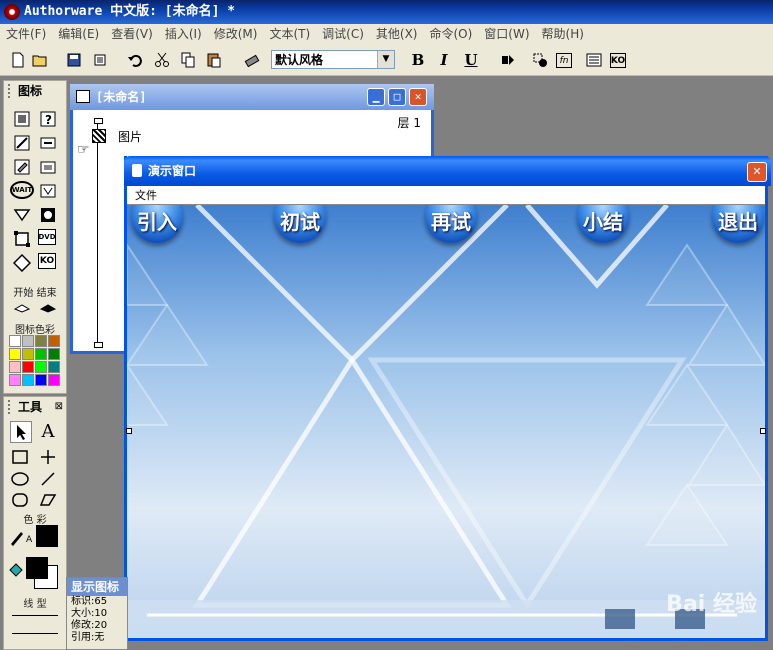  I want to click on navigate-icon, so click(22, 215).